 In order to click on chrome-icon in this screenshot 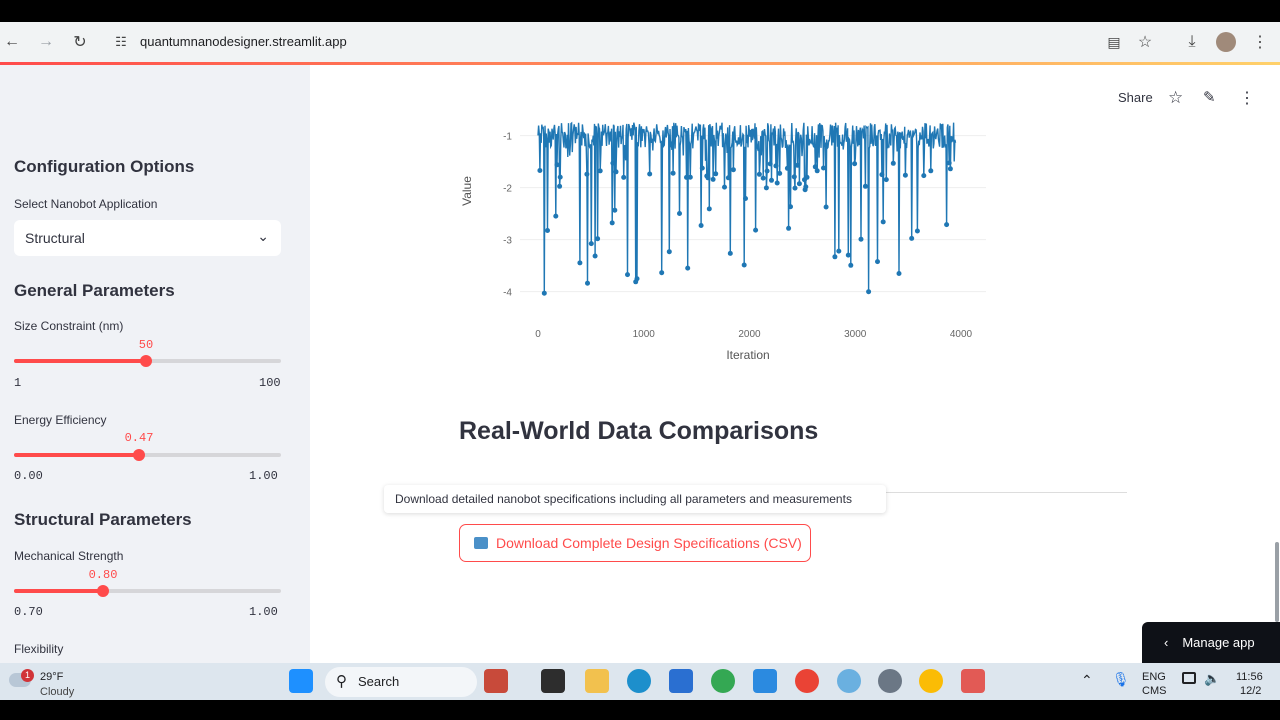, I will do `click(723, 681)`.